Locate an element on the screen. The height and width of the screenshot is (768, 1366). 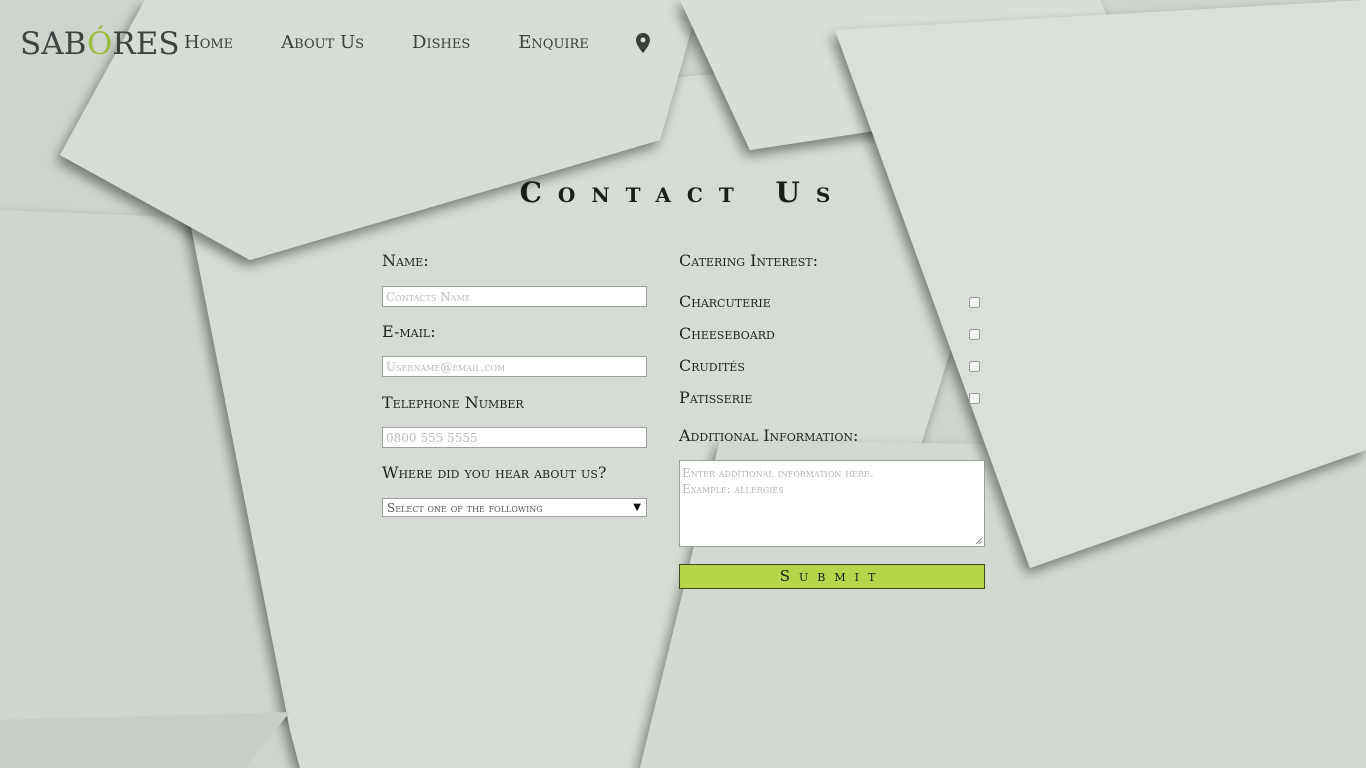
site-logo: SABÓRES is located at coordinates (100, 44).